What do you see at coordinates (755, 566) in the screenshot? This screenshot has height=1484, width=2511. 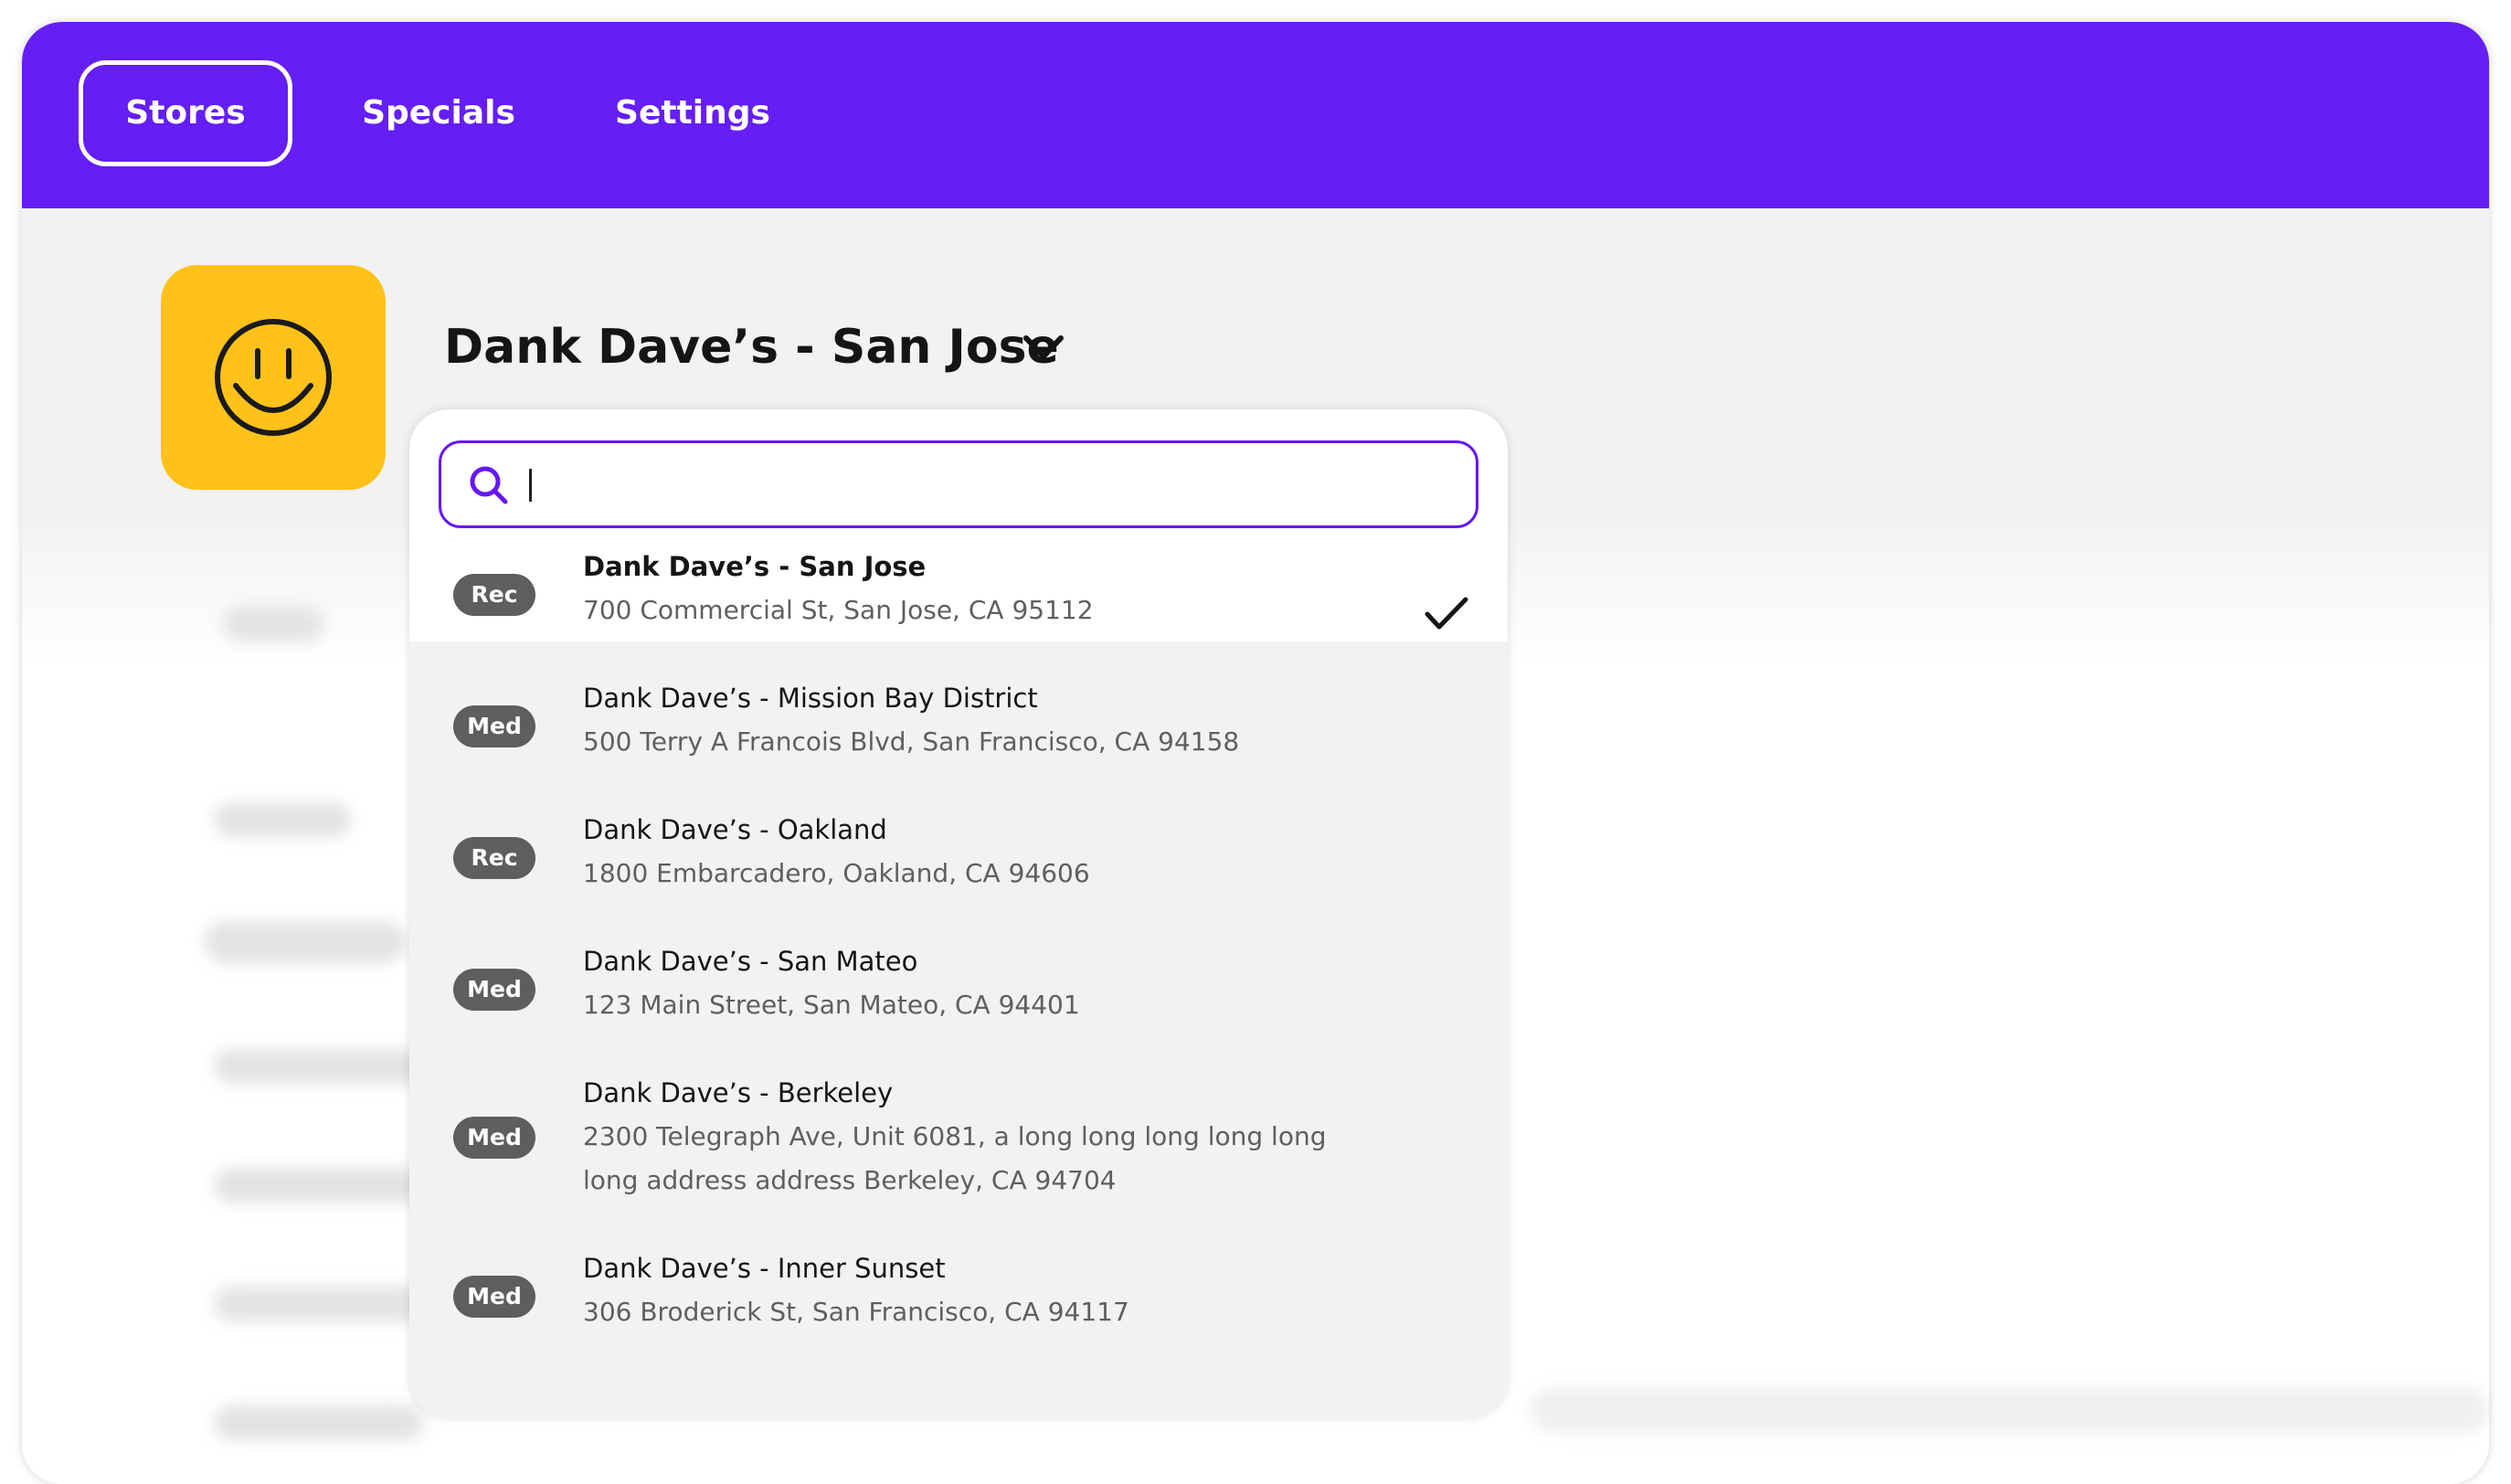 I see `store-name: Dank Dave’s - San Jose` at bounding box center [755, 566].